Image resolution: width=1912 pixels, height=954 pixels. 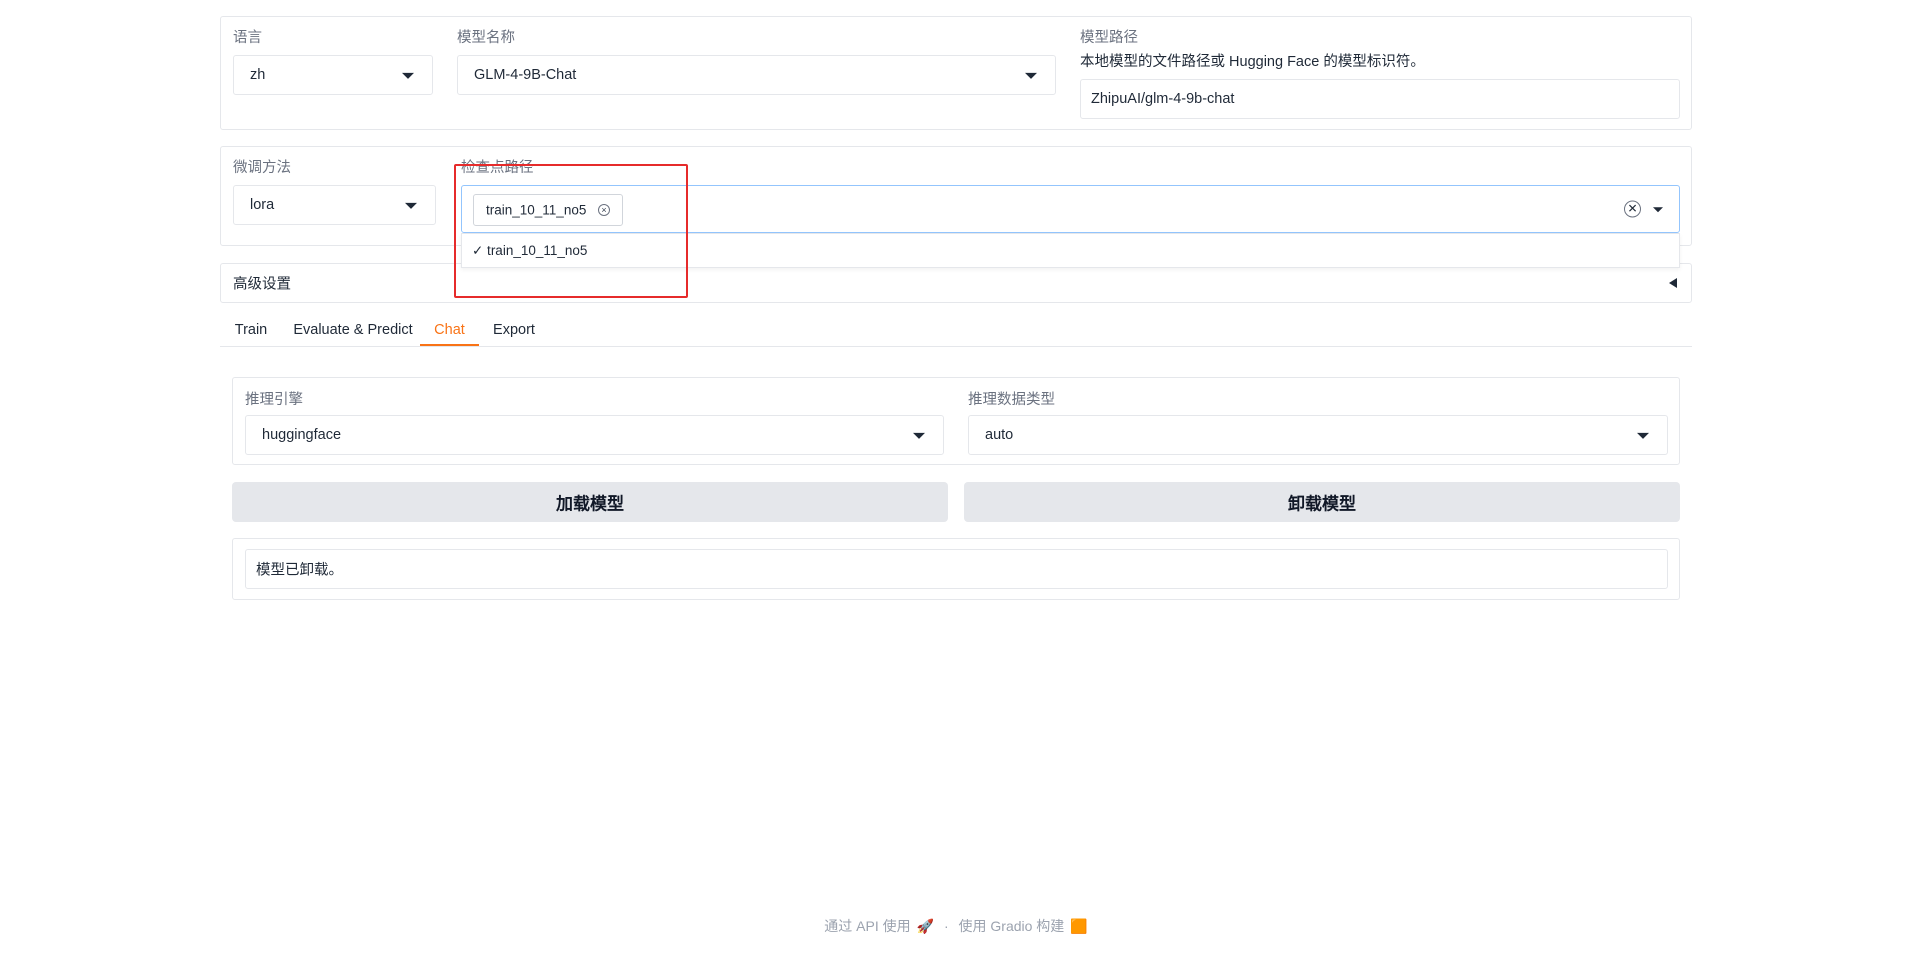 What do you see at coordinates (956, 331) in the screenshot?
I see `tab-bar: Train Evaluate & Predict Chat Export` at bounding box center [956, 331].